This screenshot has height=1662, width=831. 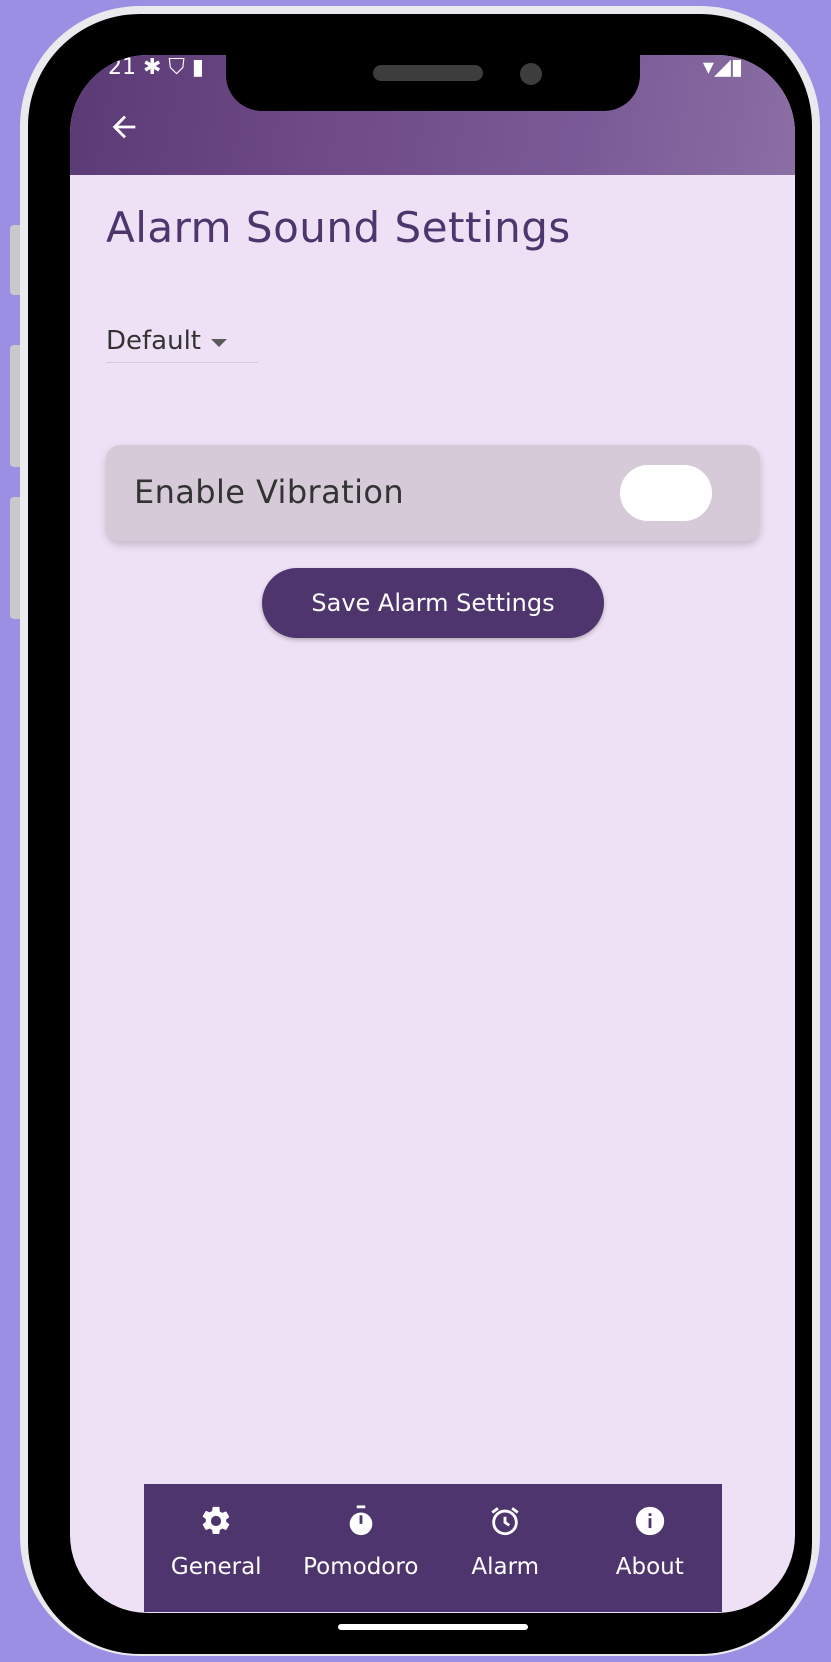 What do you see at coordinates (505, 1567) in the screenshot?
I see `nav-label-alarm: Alarm` at bounding box center [505, 1567].